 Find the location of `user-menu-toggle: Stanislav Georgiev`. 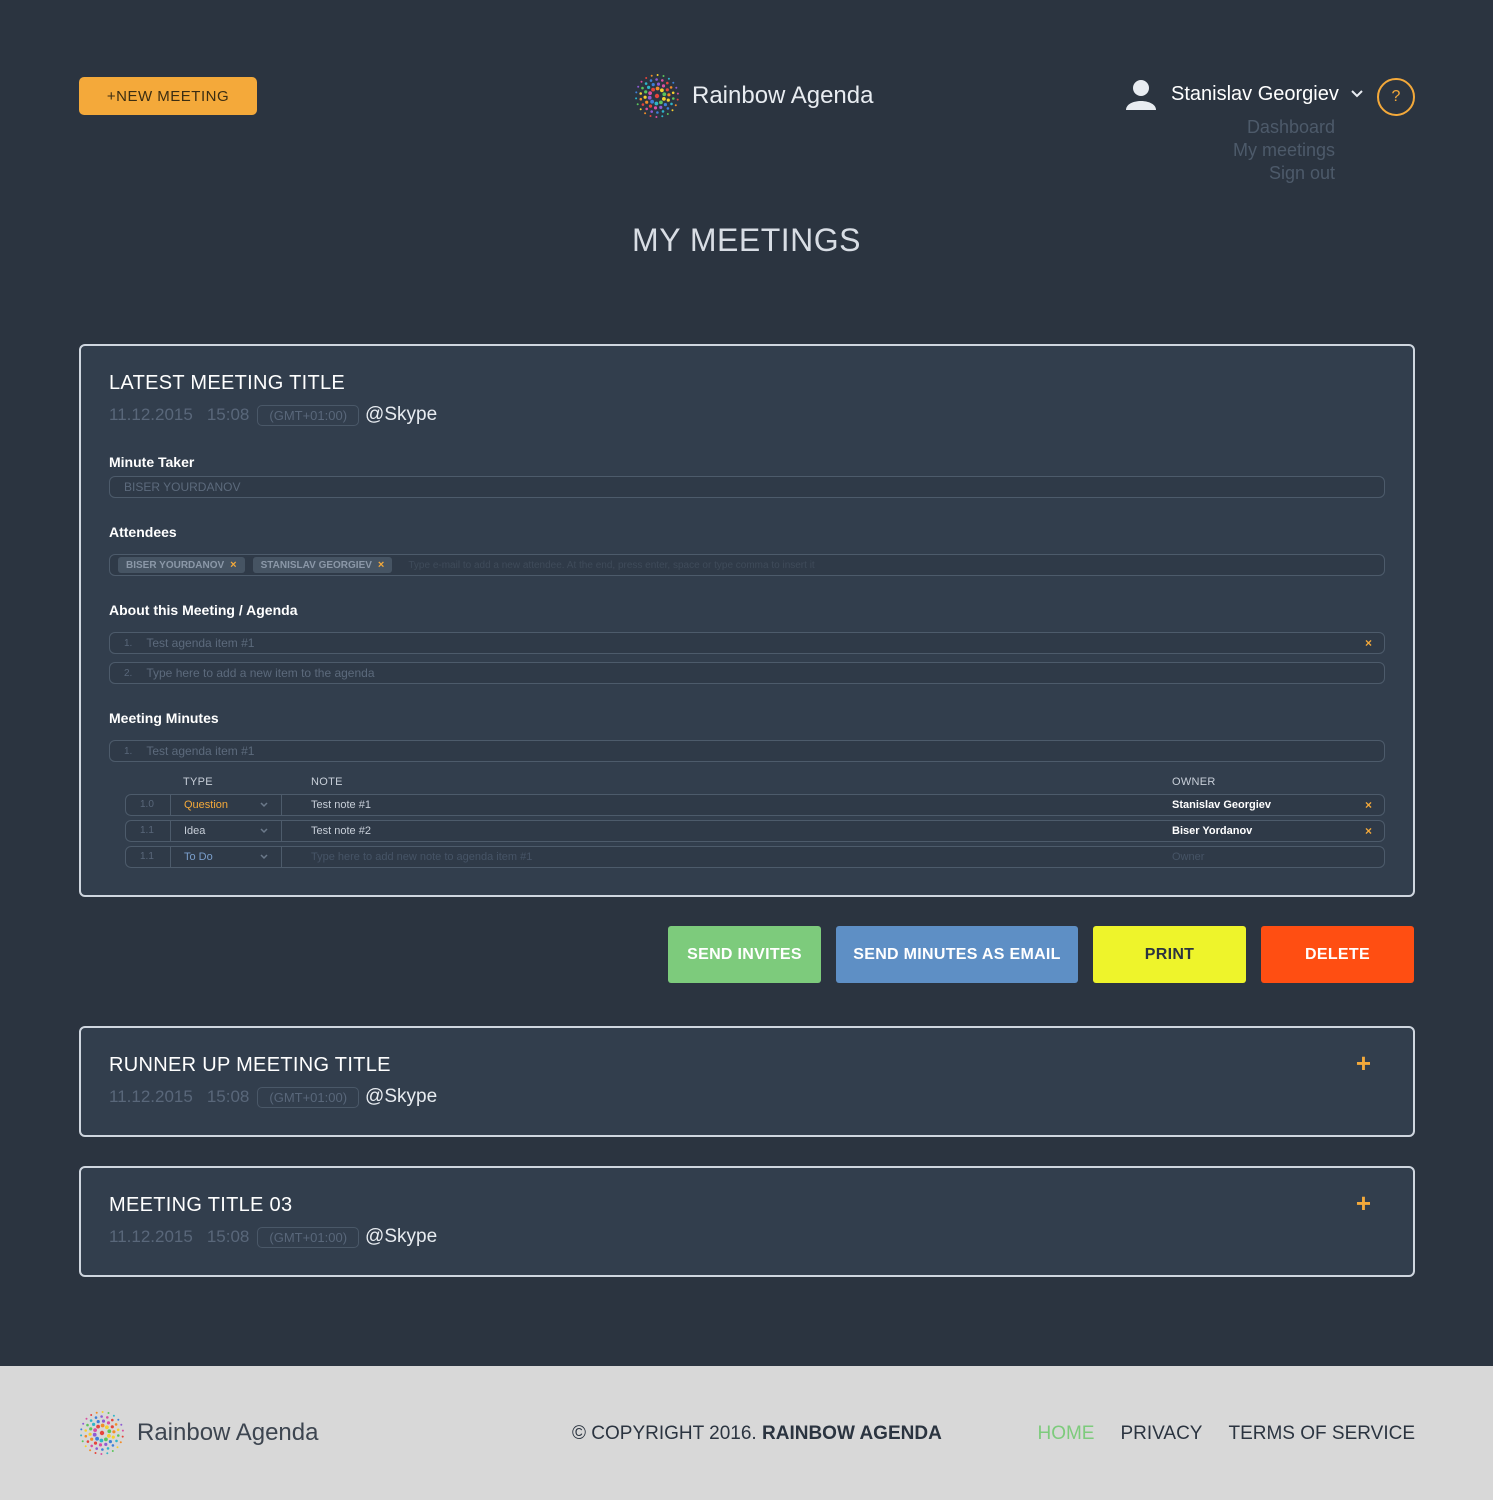

user-menu-toggle: Stanislav Georgiev is located at coordinates (1244, 94).